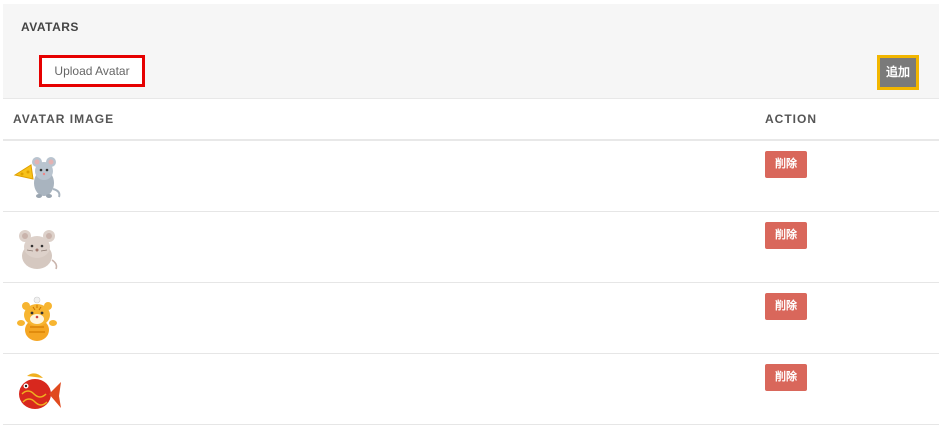 This screenshot has height=425, width=947. What do you see at coordinates (50, 27) in the screenshot?
I see `section-title: AVATARS` at bounding box center [50, 27].